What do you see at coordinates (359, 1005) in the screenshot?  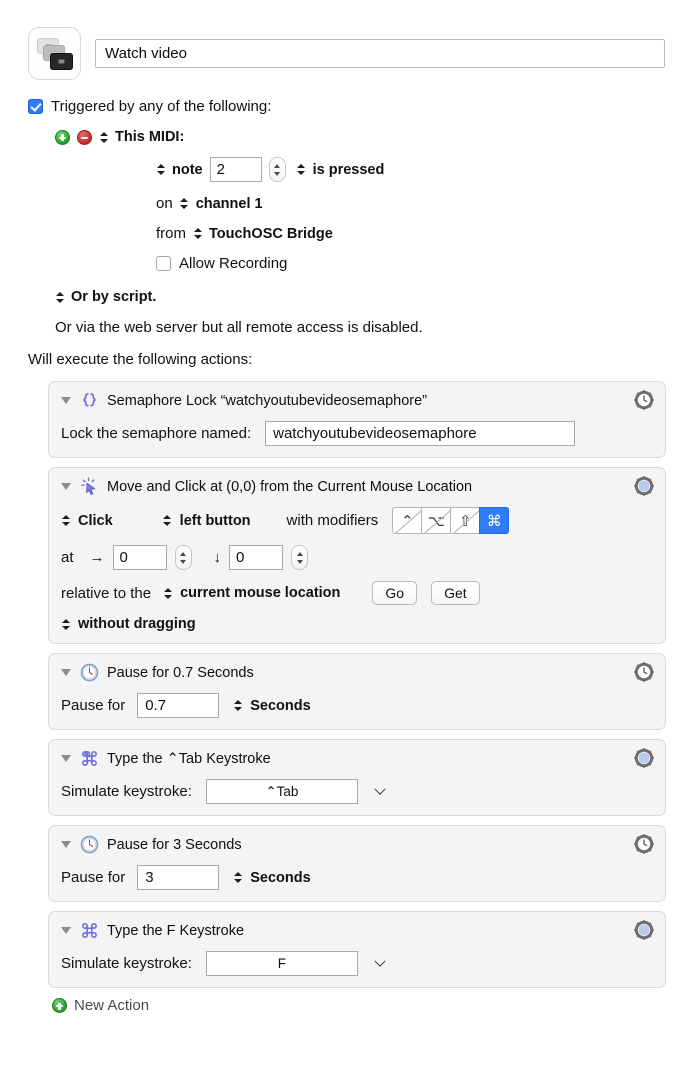 I see `new-action-button: New Action` at bounding box center [359, 1005].